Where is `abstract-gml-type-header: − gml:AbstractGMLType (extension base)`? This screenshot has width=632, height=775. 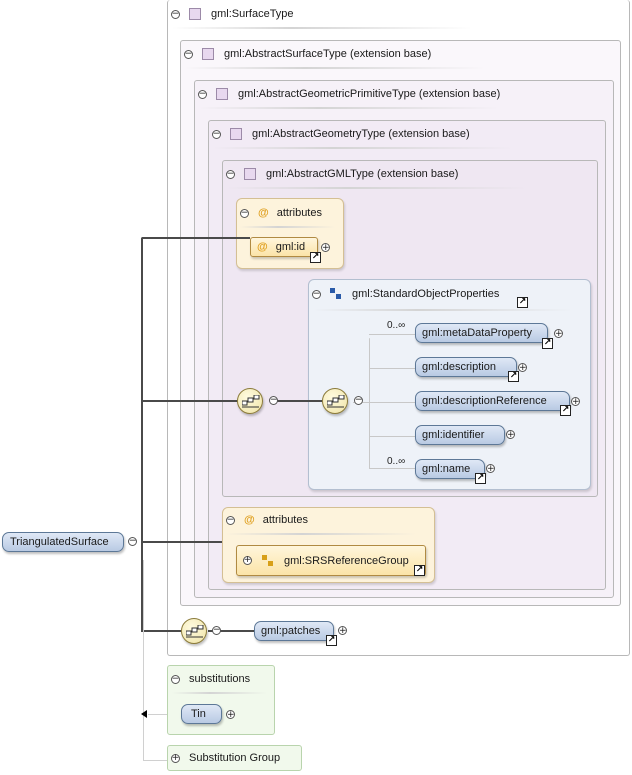
abstract-gml-type-header: − gml:AbstractGMLType (extension base) is located at coordinates (342, 174).